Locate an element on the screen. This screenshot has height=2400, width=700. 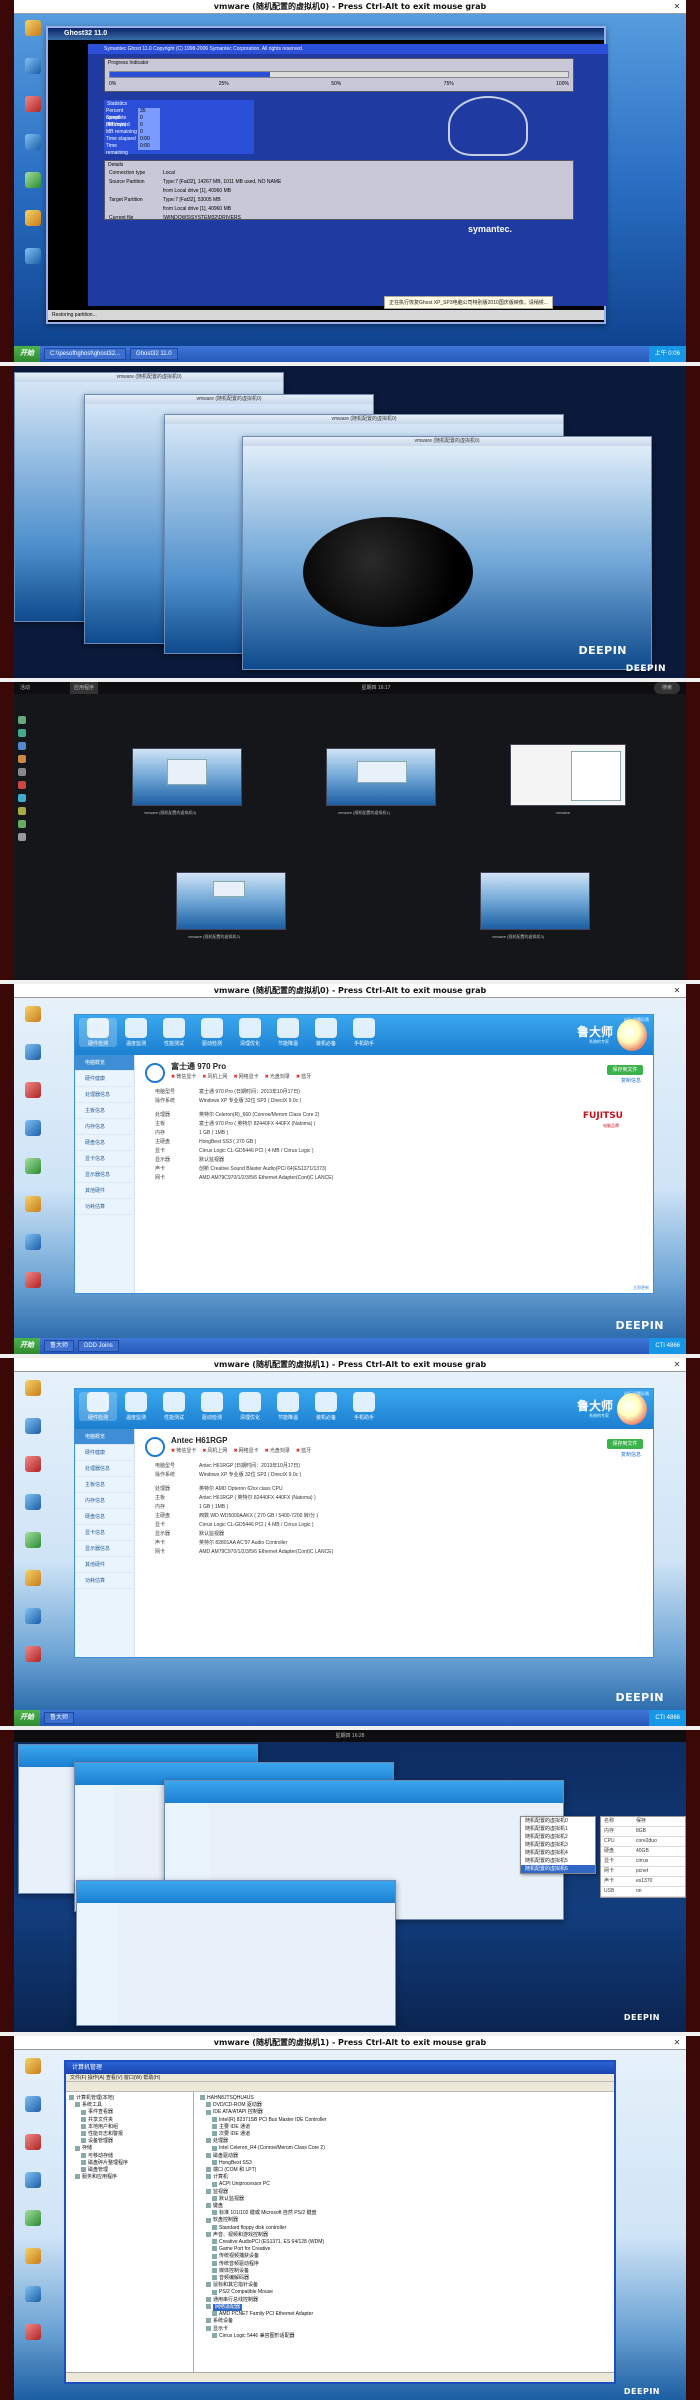
device-node: 音频编解码器 is located at coordinates (405, 2278).